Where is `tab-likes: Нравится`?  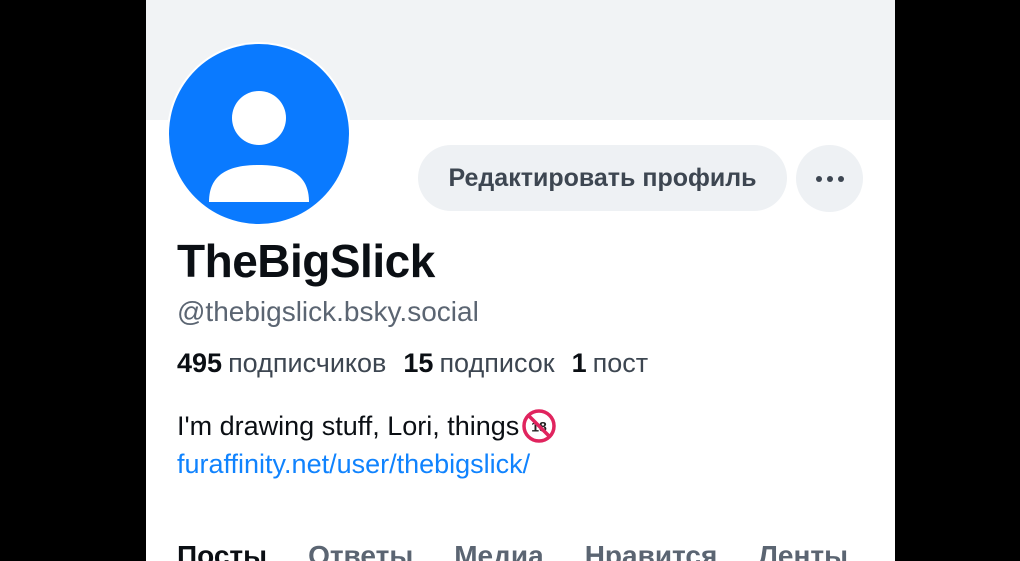 tab-likes: Нравится is located at coordinates (651, 550).